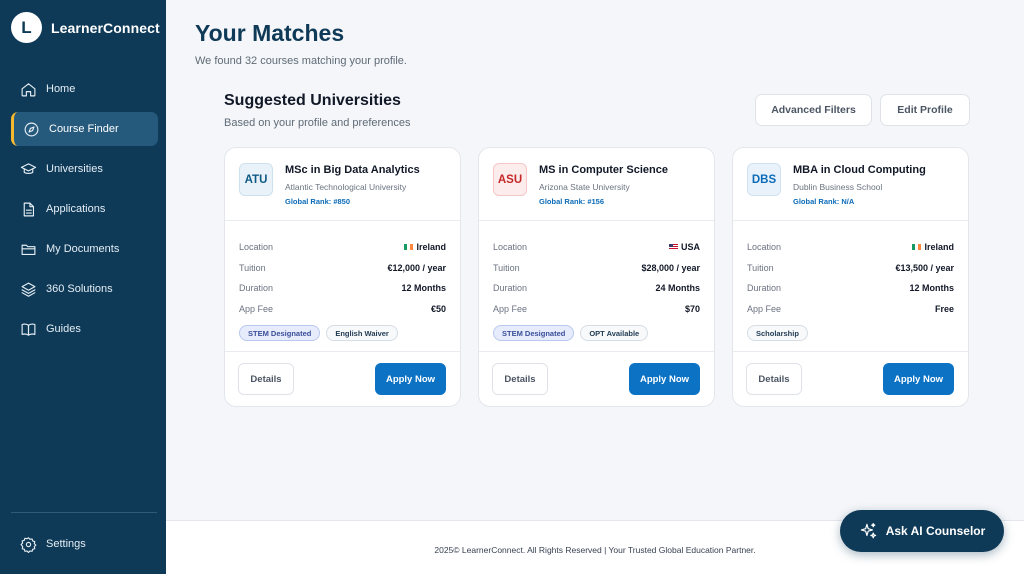  I want to click on sidebar-item-applications: Applications, so click(84, 209).